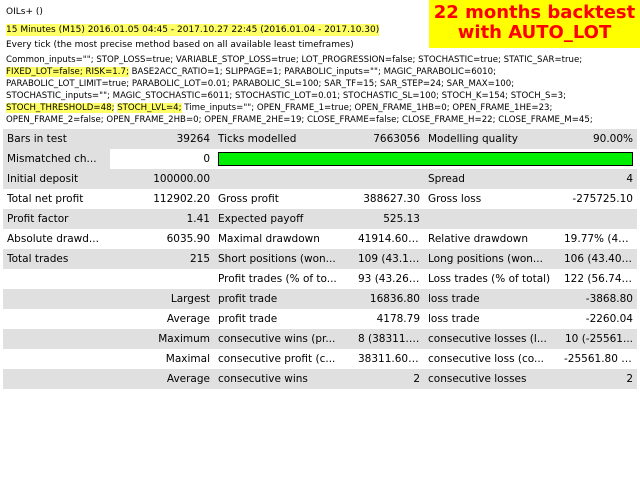 This screenshot has width=640, height=480. What do you see at coordinates (284, 379) in the screenshot?
I see `cell-label: consecutive wins` at bounding box center [284, 379].